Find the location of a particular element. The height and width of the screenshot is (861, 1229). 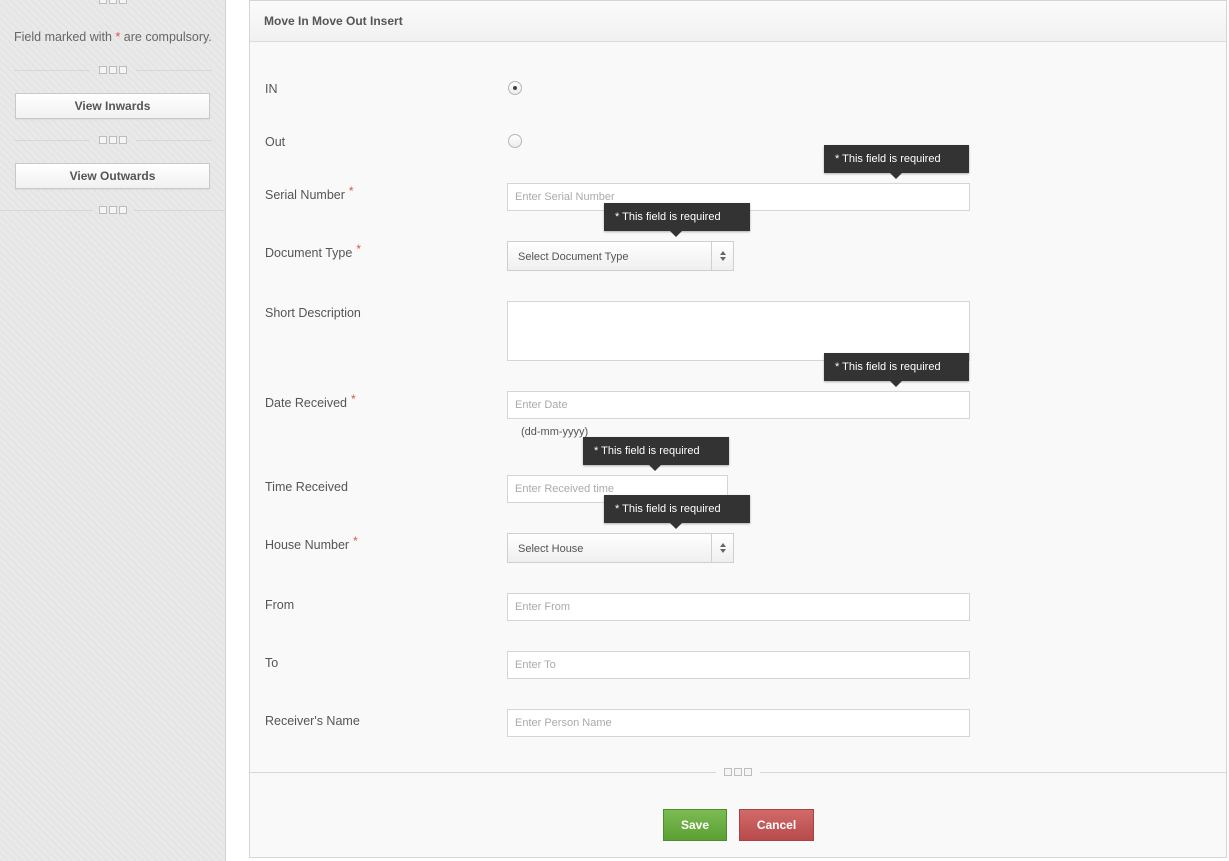

from-input is located at coordinates (738, 607).